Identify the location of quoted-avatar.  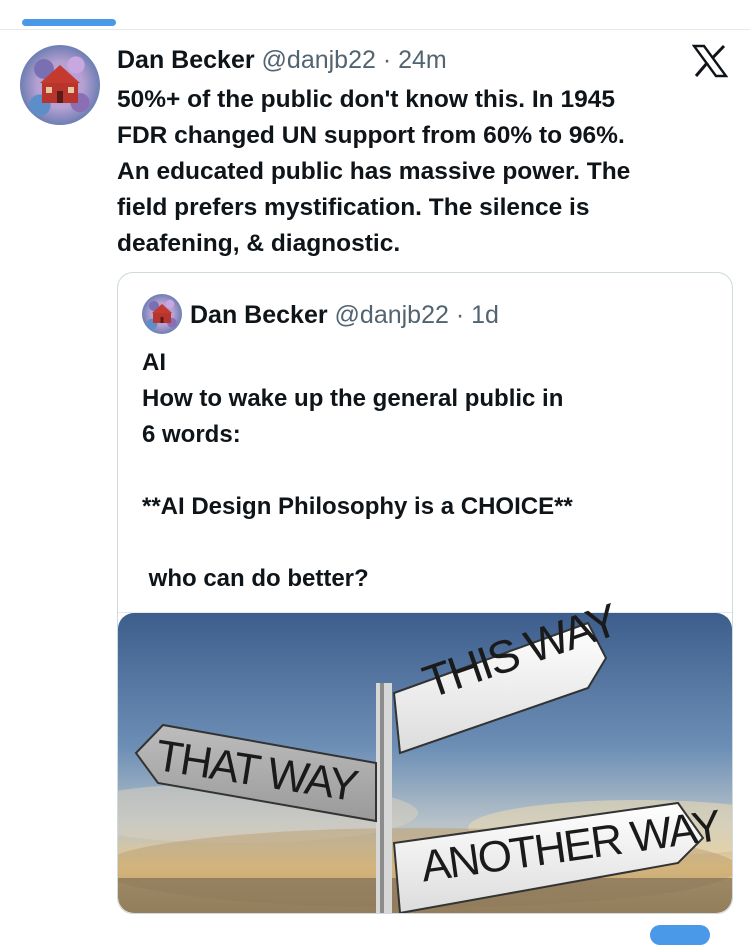
(162, 314).